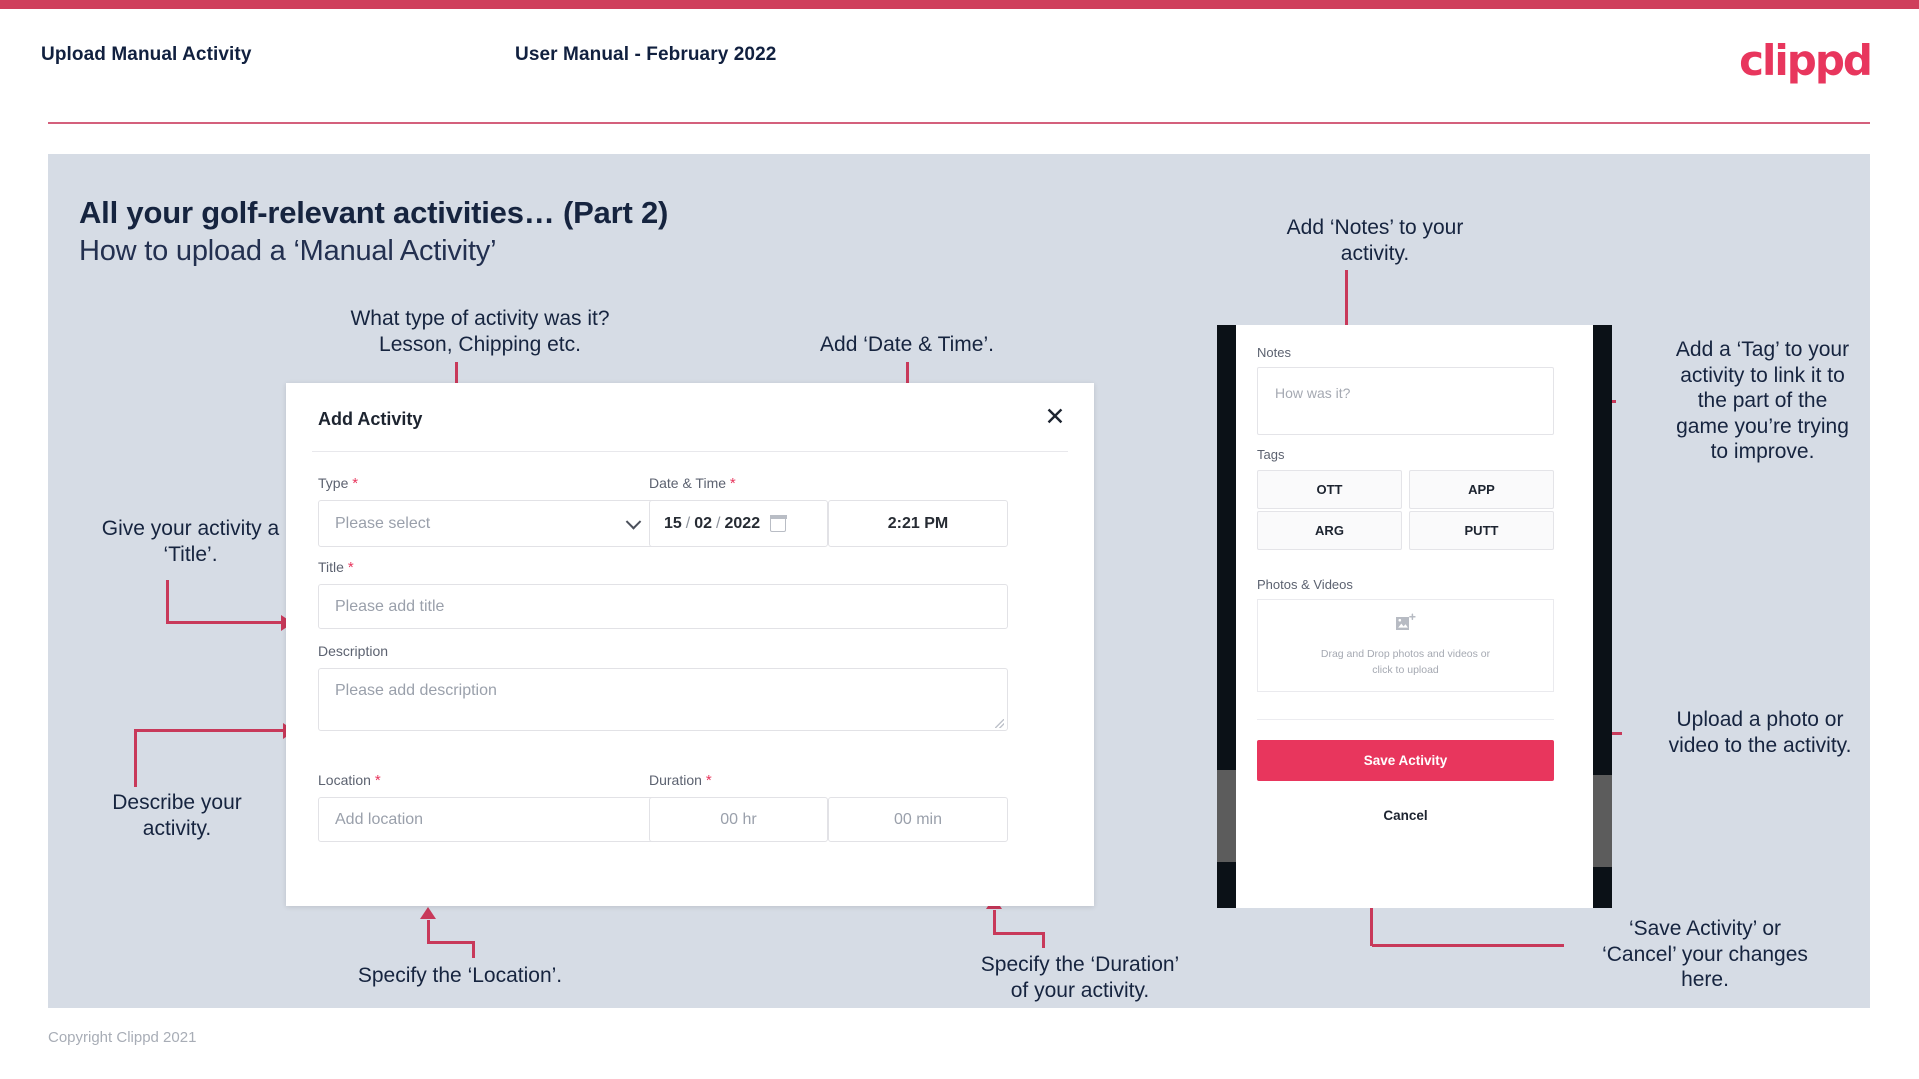 Image resolution: width=1919 pixels, height=1079 pixels. I want to click on description-label: Description, so click(353, 651).